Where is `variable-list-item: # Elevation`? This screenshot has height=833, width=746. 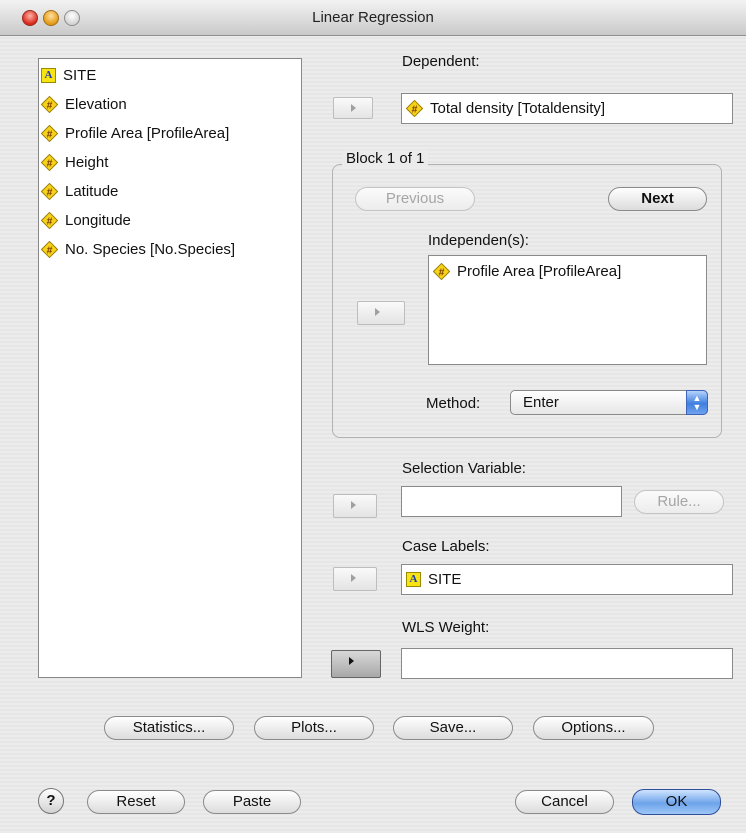 variable-list-item: # Elevation is located at coordinates (84, 104).